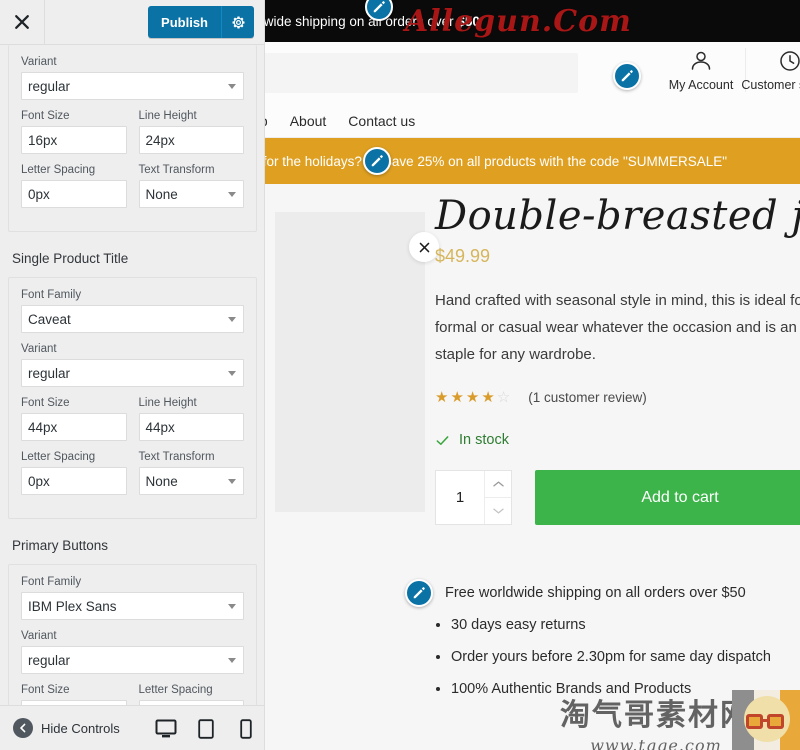  Describe the element at coordinates (74, 140) in the screenshot. I see `input-font-size: 16px` at that location.